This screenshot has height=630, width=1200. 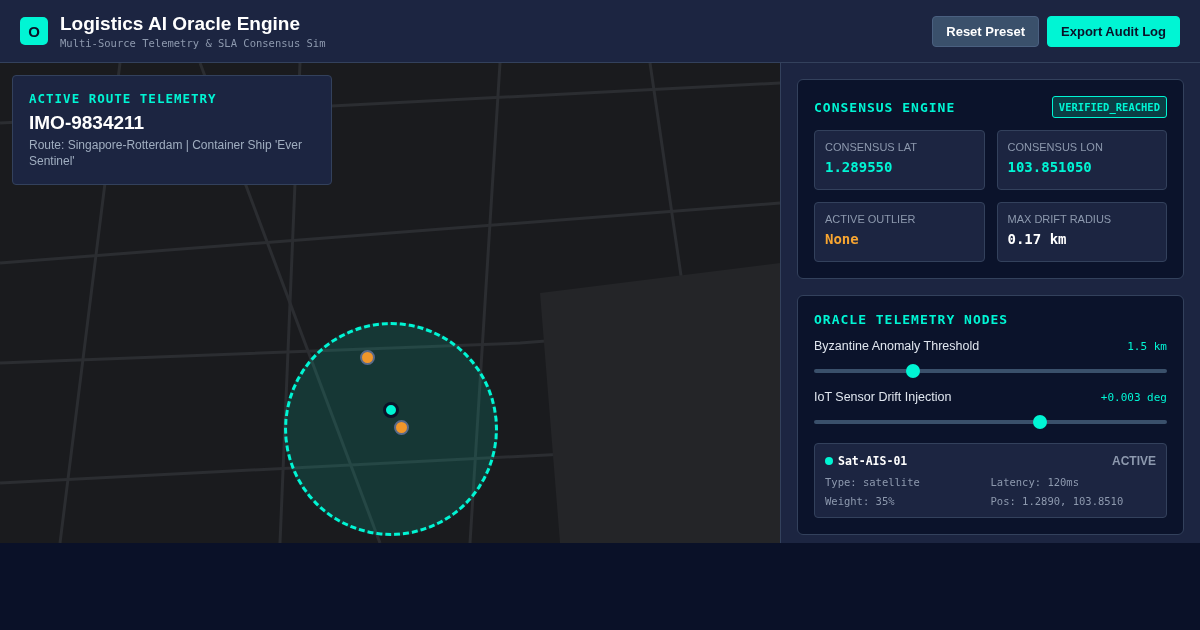 I want to click on metric-label: ACTIVE OUTLIER, so click(x=871, y=219).